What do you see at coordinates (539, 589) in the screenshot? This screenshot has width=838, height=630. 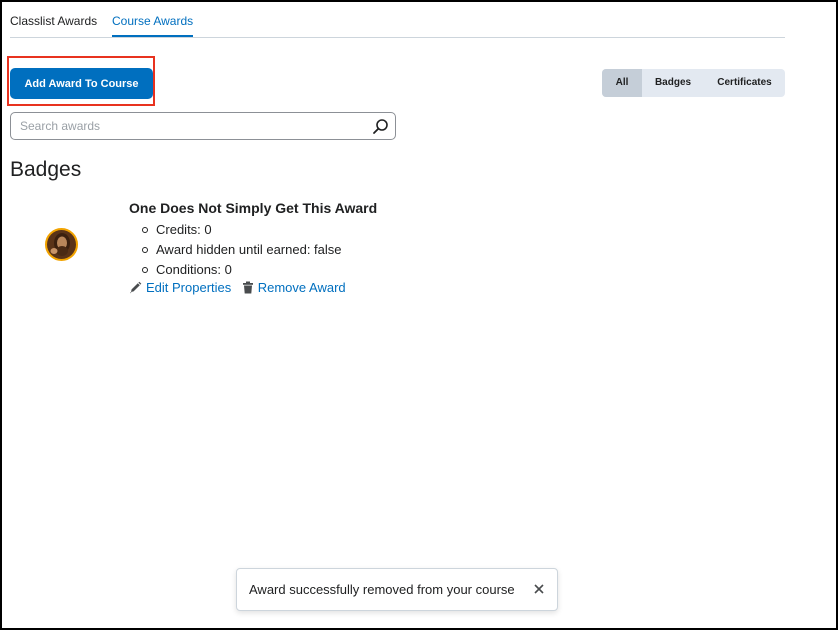 I see `close-icon` at bounding box center [539, 589].